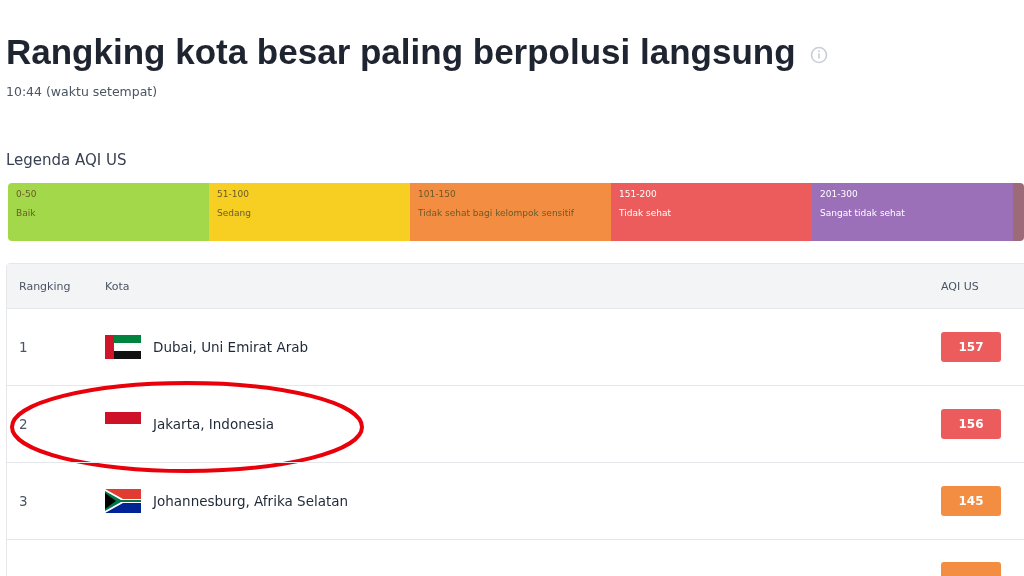 This screenshot has height=576, width=1024. I want to click on legend-label: Tidak sehat, so click(645, 213).